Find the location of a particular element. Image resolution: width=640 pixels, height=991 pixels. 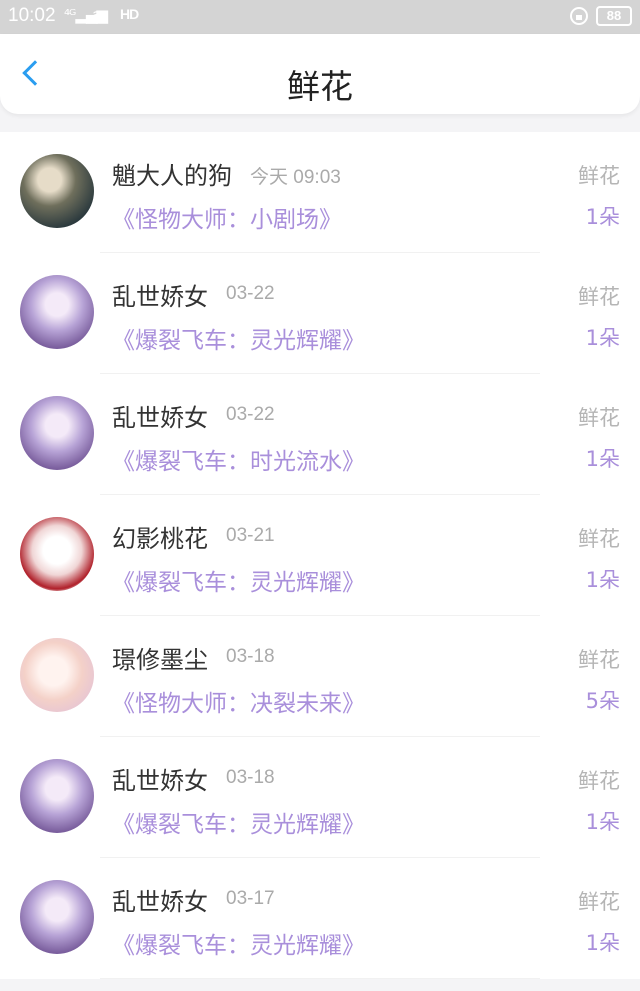

battery-icon: 88 is located at coordinates (614, 16).